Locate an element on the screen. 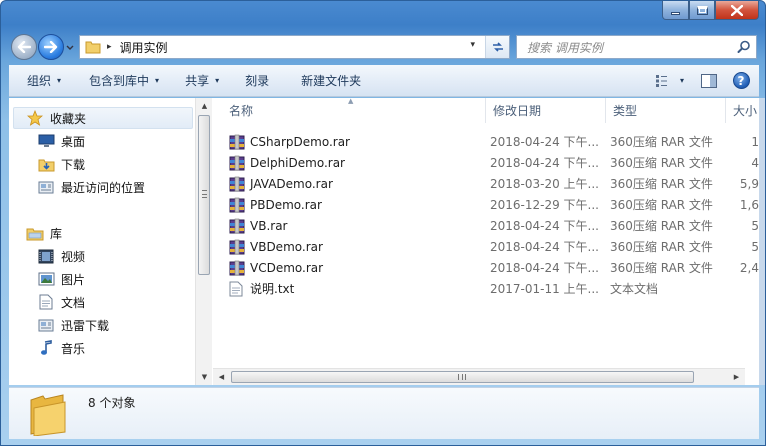 This screenshot has width=766, height=446. search-box: 搜索 调用实例 is located at coordinates (636, 47).